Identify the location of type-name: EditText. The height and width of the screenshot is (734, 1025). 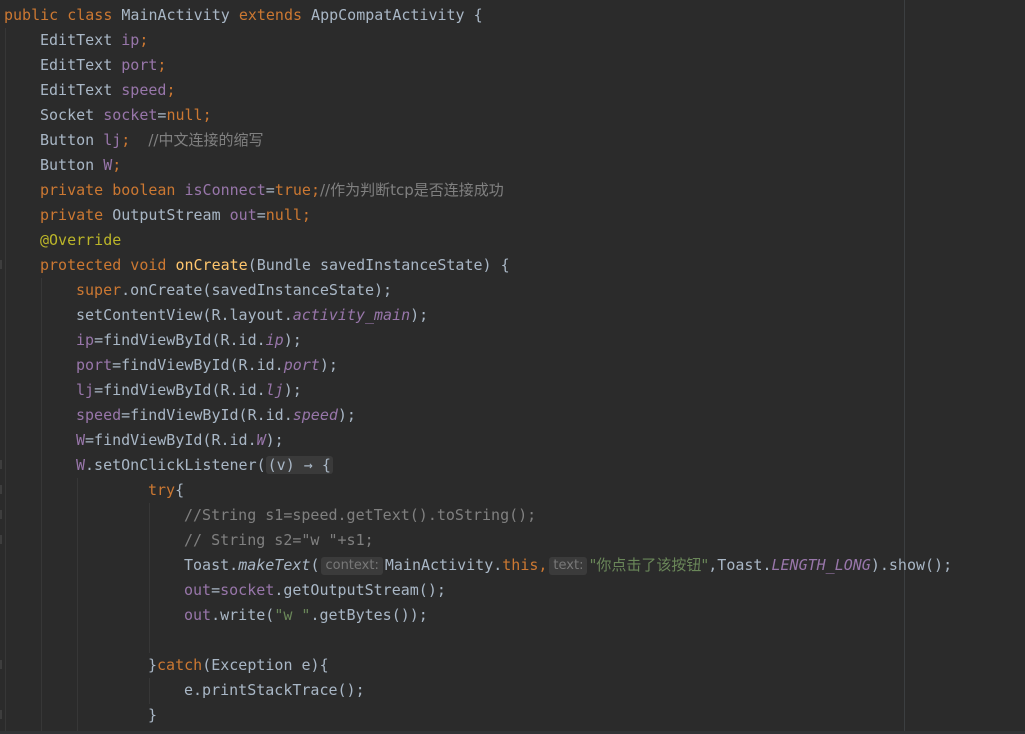
(81, 40).